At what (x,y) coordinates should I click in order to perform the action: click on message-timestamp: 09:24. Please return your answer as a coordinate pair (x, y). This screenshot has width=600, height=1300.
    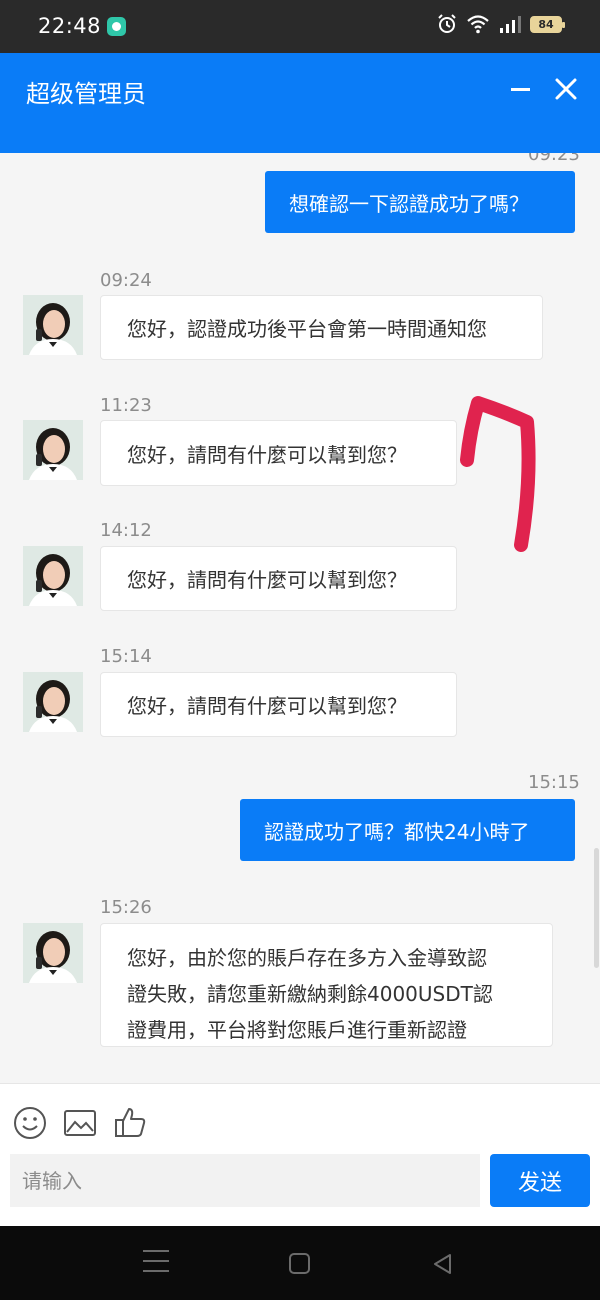
    Looking at the image, I should click on (126, 280).